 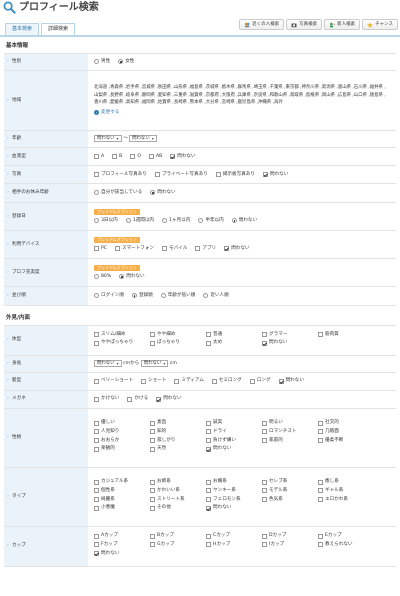 I want to click on type-option-checkbox: ストリート系, so click(x=178, y=500).